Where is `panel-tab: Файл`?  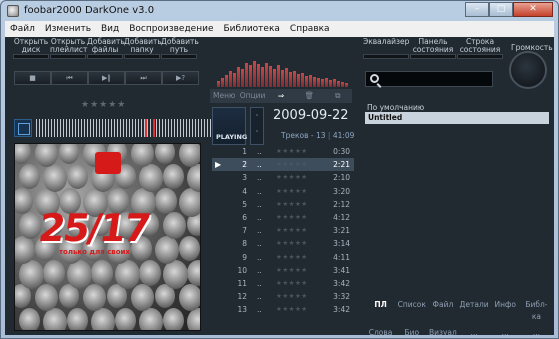
panel-tab: Файл is located at coordinates (442, 311).